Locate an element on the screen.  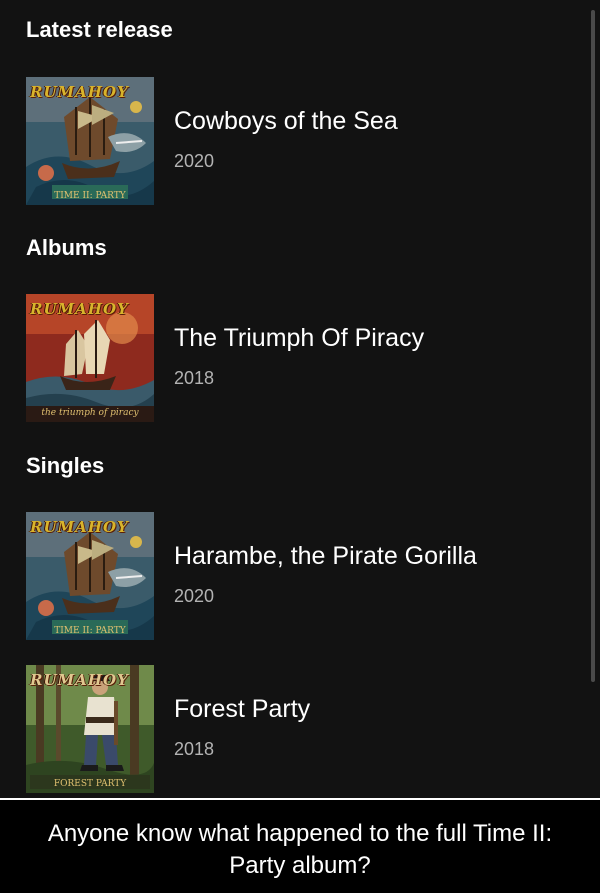
section-title-singles: Singles is located at coordinates (65, 465).